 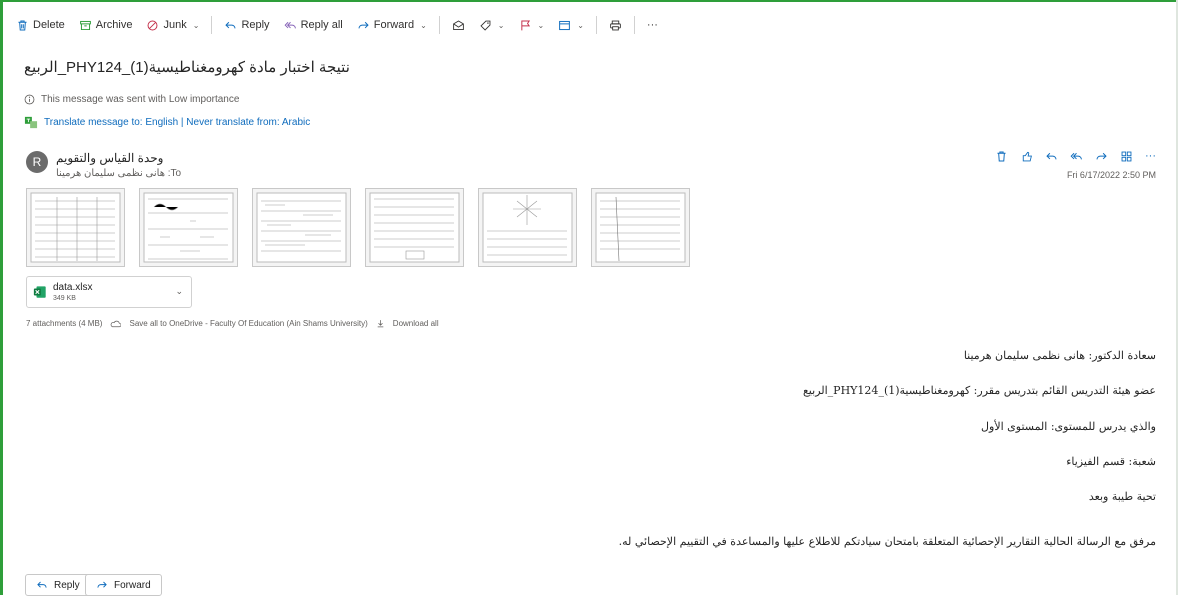 I want to click on recipient-line: هانى نظمى سليمان هرمينا :To, so click(x=119, y=173).